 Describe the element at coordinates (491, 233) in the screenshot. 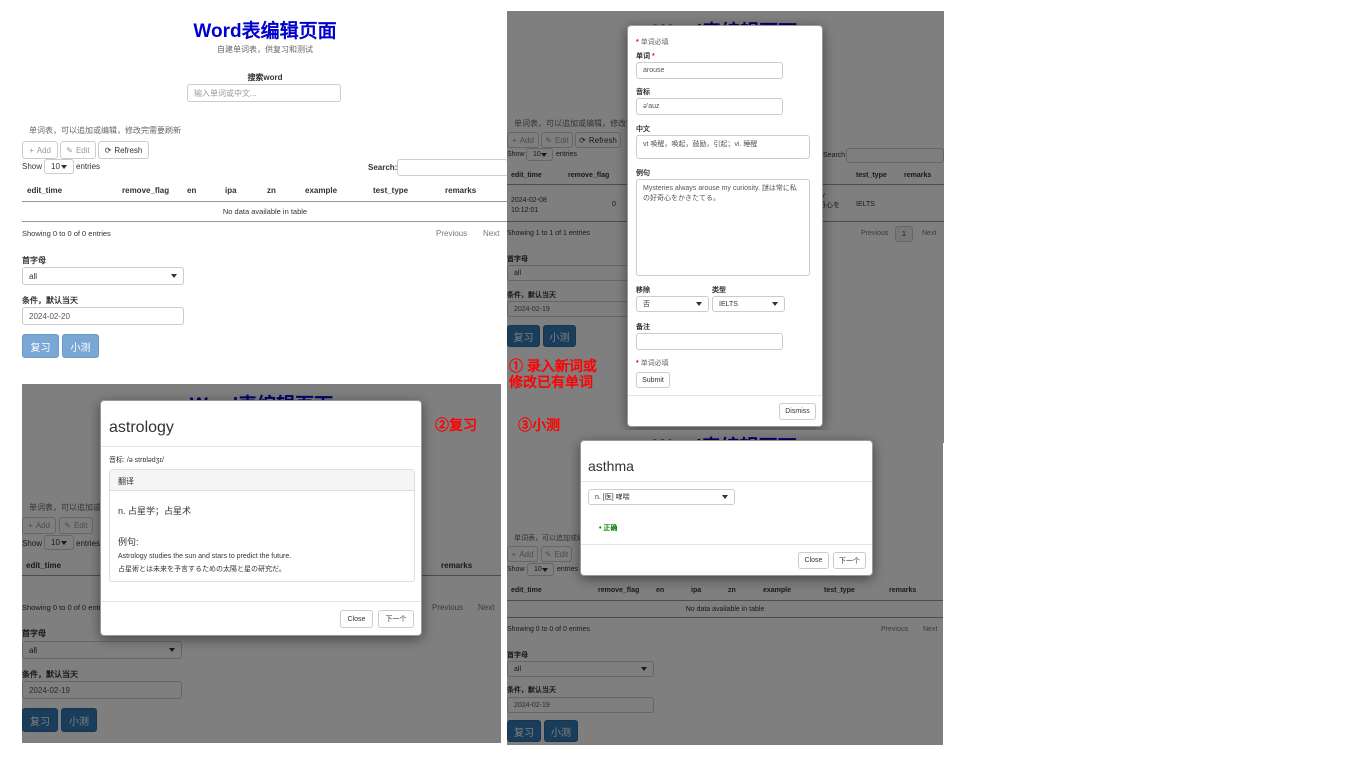

I see `next-link: Next` at that location.